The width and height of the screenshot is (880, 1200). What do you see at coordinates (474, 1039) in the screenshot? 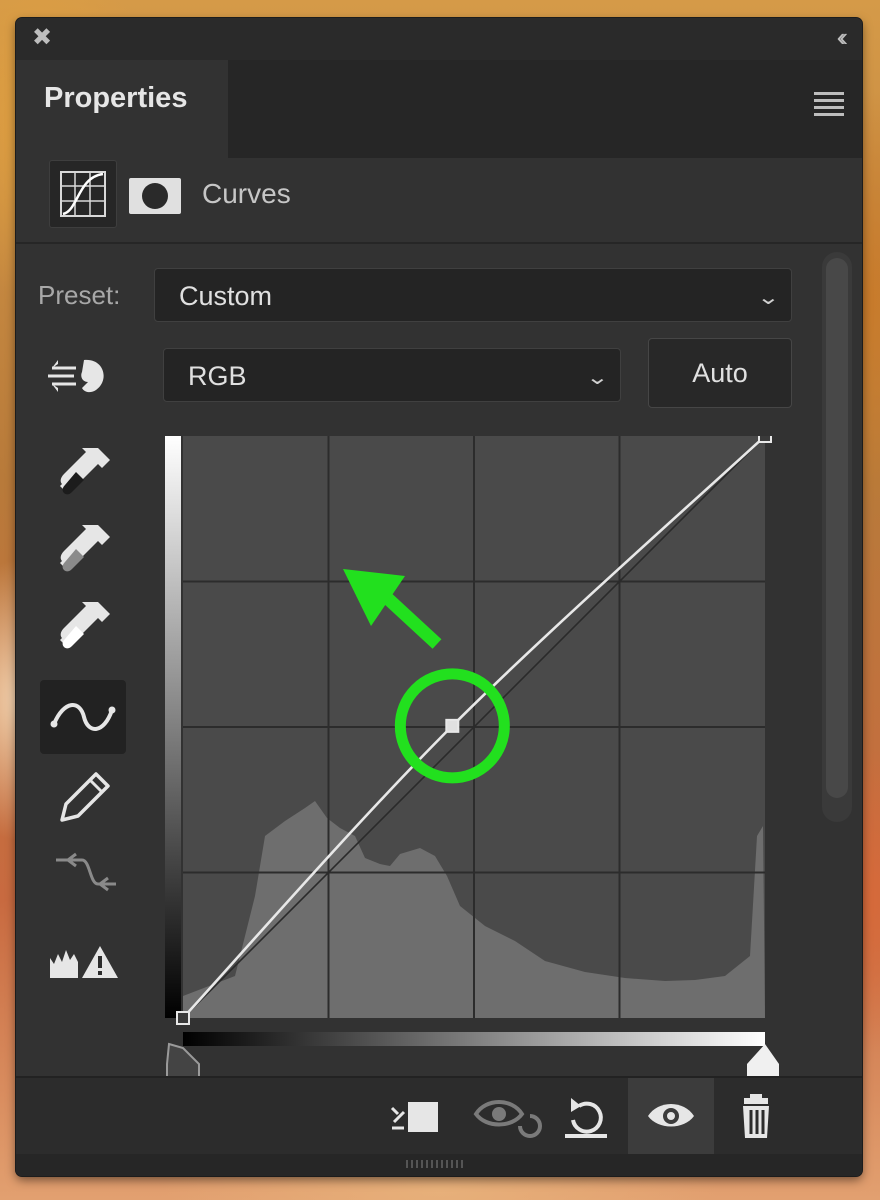
I see `input-gradient-bar` at bounding box center [474, 1039].